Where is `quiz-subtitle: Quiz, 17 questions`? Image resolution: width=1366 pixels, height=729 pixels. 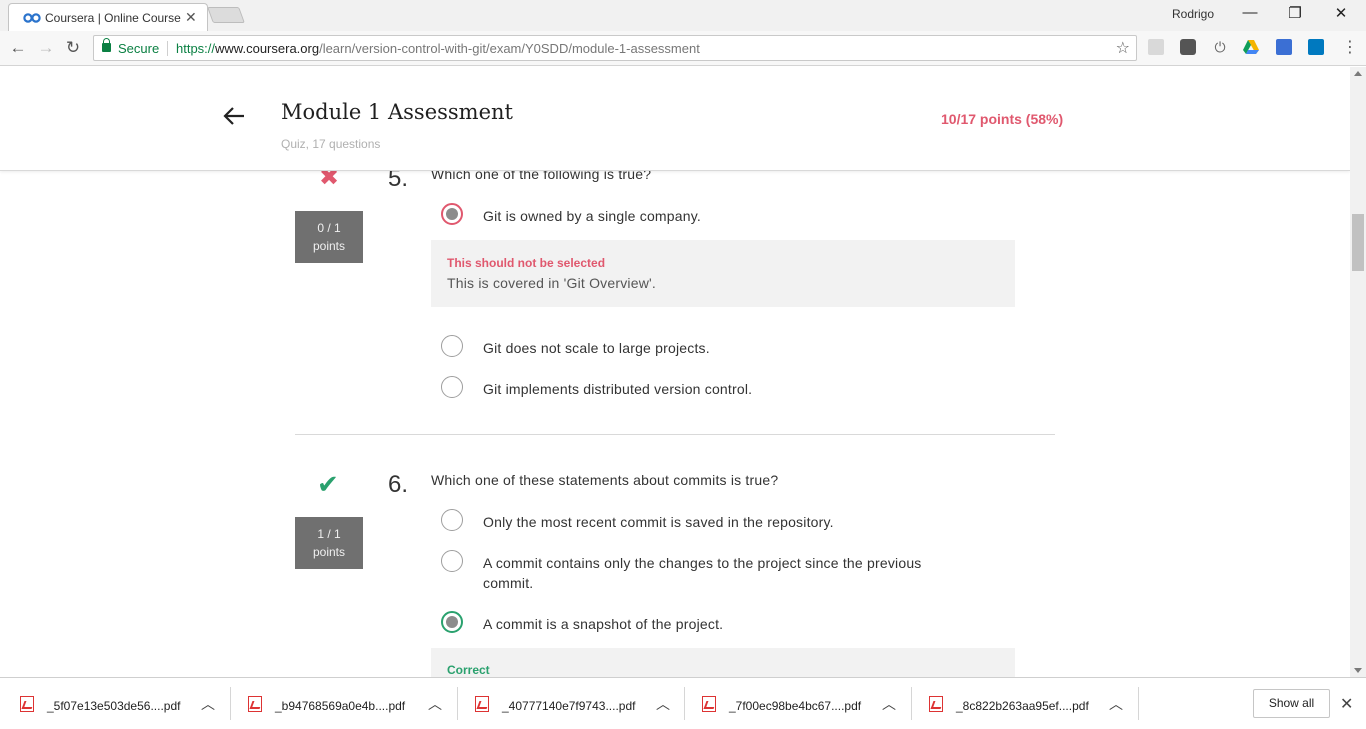 quiz-subtitle: Quiz, 17 questions is located at coordinates (331, 144).